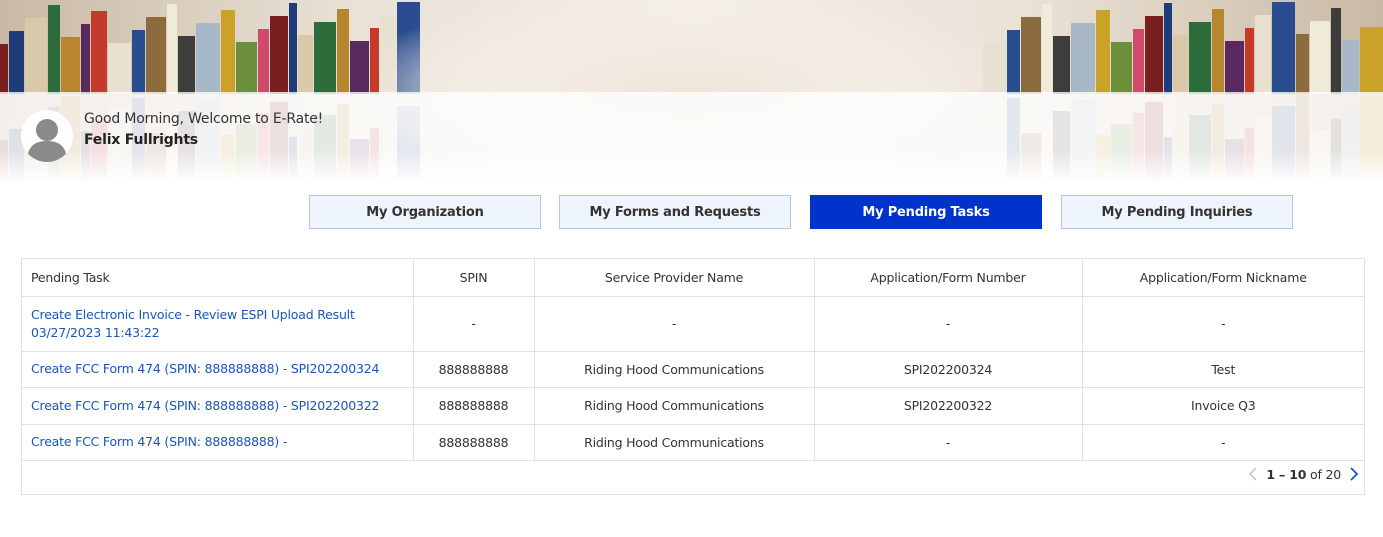 This screenshot has width=1383, height=537. I want to click on column-header-form-nickname: Application/Form Nickname, so click(1222, 278).